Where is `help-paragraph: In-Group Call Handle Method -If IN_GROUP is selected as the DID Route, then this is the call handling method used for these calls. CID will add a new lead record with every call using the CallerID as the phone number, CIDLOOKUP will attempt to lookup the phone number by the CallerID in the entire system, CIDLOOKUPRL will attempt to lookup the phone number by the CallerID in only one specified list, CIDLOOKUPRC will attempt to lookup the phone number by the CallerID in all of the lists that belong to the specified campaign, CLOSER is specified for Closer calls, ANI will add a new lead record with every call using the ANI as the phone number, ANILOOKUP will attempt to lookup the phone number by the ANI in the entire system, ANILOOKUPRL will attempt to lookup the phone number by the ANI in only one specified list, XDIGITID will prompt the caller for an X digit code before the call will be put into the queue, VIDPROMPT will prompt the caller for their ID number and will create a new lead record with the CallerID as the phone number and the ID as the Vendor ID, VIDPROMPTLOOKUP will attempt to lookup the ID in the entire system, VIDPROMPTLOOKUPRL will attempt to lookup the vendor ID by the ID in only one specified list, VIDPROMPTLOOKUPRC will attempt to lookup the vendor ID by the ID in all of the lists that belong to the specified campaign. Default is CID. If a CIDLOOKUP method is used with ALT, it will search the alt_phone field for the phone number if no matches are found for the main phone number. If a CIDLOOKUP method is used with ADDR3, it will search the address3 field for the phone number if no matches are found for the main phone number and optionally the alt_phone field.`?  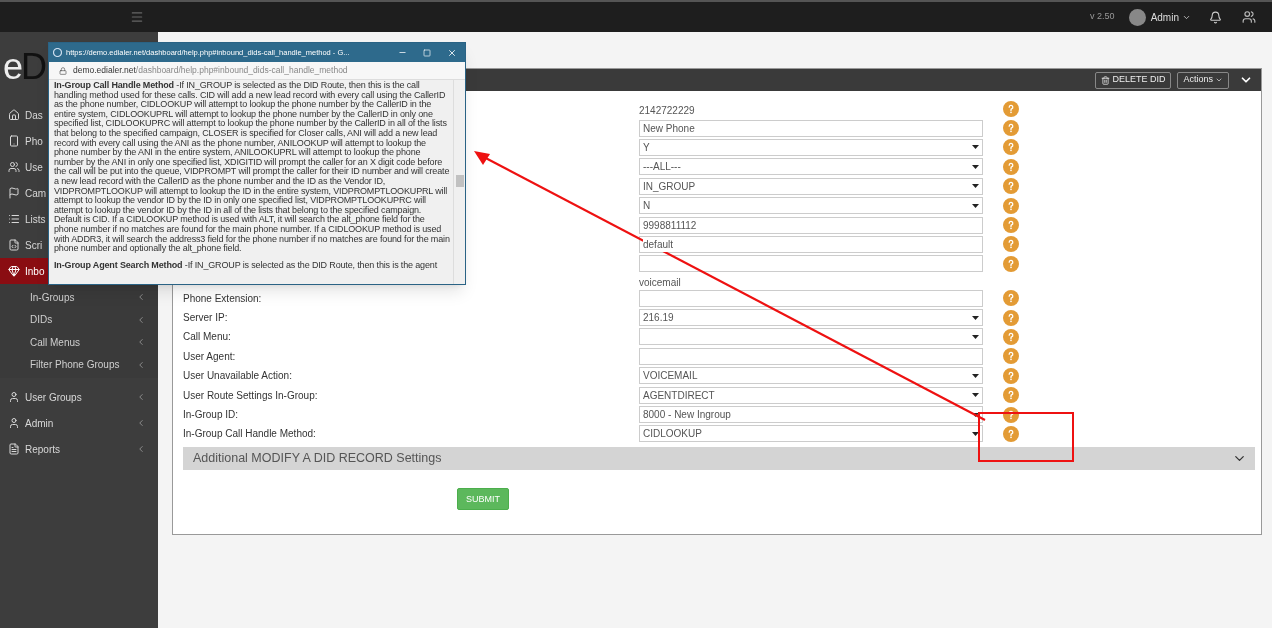 help-paragraph: In-Group Call Handle Method -If IN_GROUP is selected as the DID Route, then this is the call handling method used for these calls. CID will add a new lead record with every call using the CallerID as the phone number, CIDLOOKUP will attempt to lookup the phone number by the CallerID in the entire system, CIDLOOKUPRL will attempt to lookup the phone number by the CallerID in only one specified list, CIDLOOKUPRC will attempt to lookup the phone number by the CallerID in all of the lists that belong to the specified campaign, CLOSER is specified for Closer calls, ANI will add a new lead record with every call using the ANI as the phone number, ANILOOKUP will attempt to lookup the phone number by the ANI in the entire system, ANILOOKUPRL will attempt to lookup the phone number by the ANI in only one specified list, XDIGITID will prompt the caller for an X digit code before the call will be put into the queue, VIDPROMPT will prompt the caller for their ID number and will create a new lead record with the CallerID as the phone number and the ID as the Vendor ID, VIDPROMPTLOOKUP will attempt to lookup the ID in the entire system, VIDPROMPTLOOKUPRL will attempt to lookup the vendor ID by the ID in only one specified list, VIDPROMPTLOOKUPRC will attempt to lookup the vendor ID by the ID in all of the lists that belong to the specified campaign. Default is CID. If a CIDLOOKUP method is used with ALT, it will search the alt_phone field for the phone number if no matches are found for the main phone number. If a CIDLOOKUP method is used with ADDR3, it will search the address3 field for the phone number if no matches are found for the main phone number and optionally the alt_phone field. is located at coordinates (252, 167).